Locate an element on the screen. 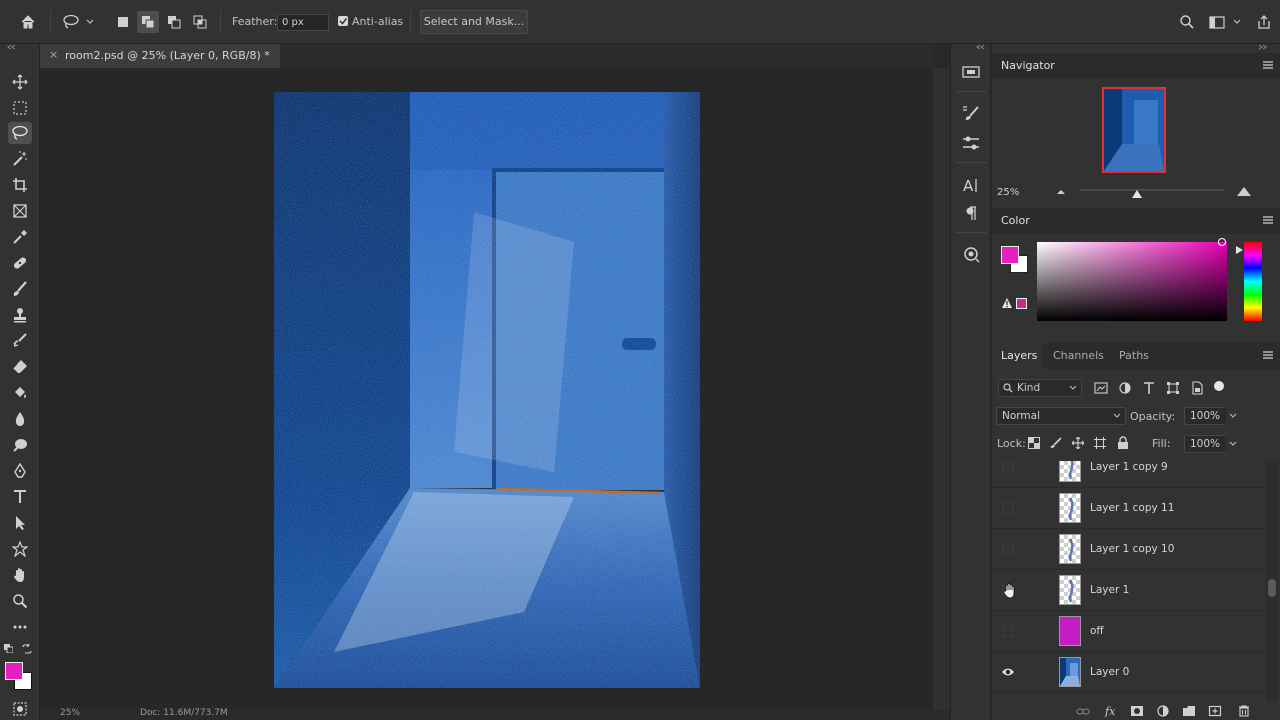  subtract-from-selection-icon is located at coordinates (174, 22).